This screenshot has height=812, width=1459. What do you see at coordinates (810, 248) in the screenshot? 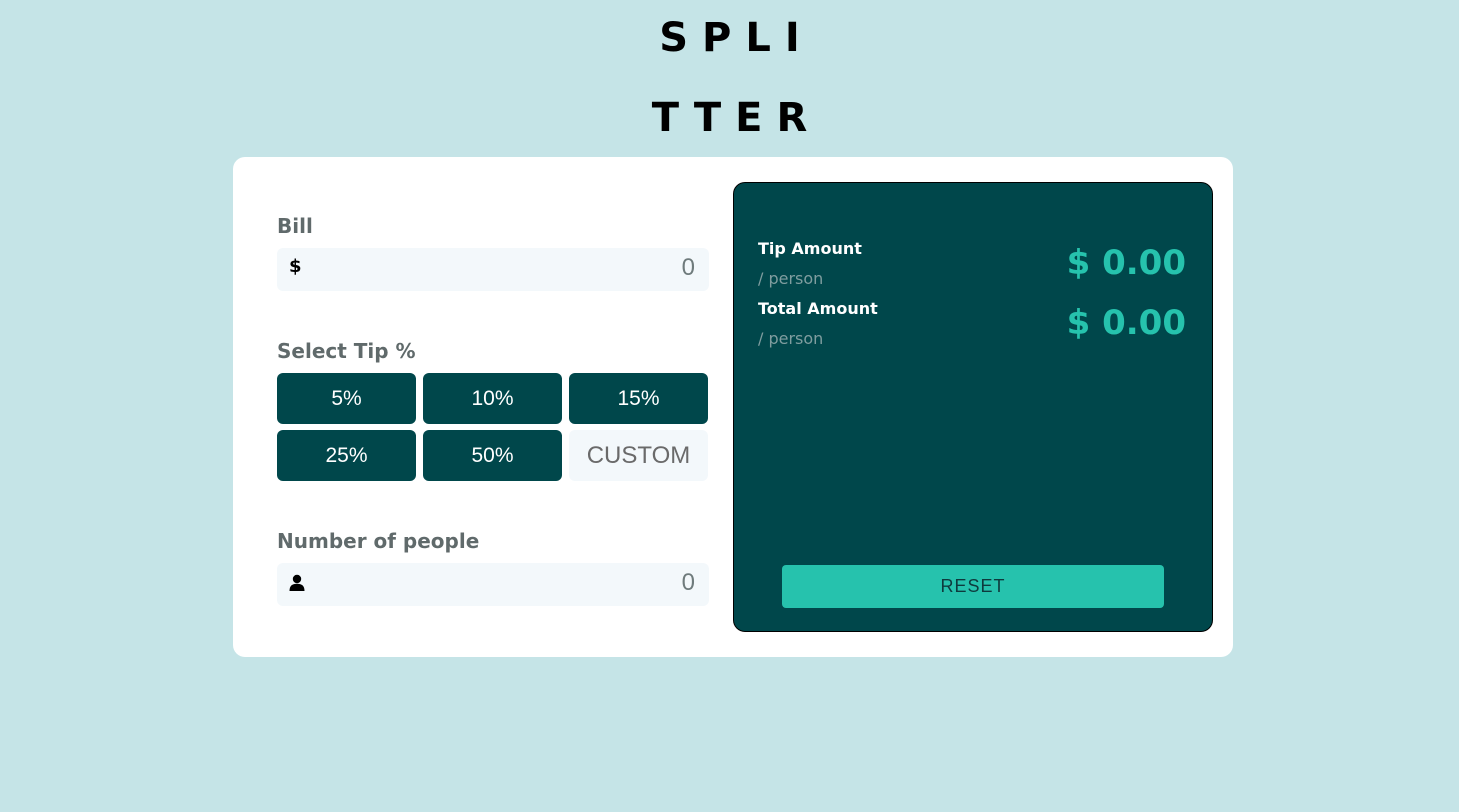
I see `tip-amount-label: Tip Amount` at bounding box center [810, 248].